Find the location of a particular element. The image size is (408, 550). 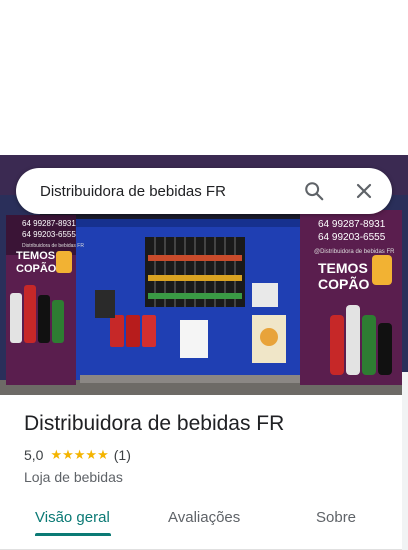

scrollbar-track is located at coordinates (405, 461).